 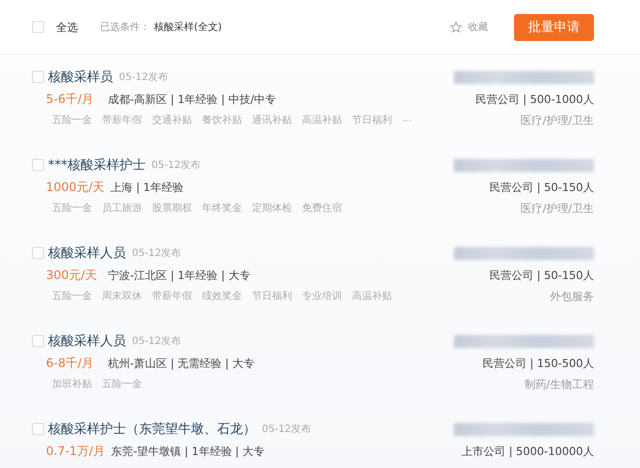 I want to click on job-title: ***核酸采样护士, so click(x=97, y=165).